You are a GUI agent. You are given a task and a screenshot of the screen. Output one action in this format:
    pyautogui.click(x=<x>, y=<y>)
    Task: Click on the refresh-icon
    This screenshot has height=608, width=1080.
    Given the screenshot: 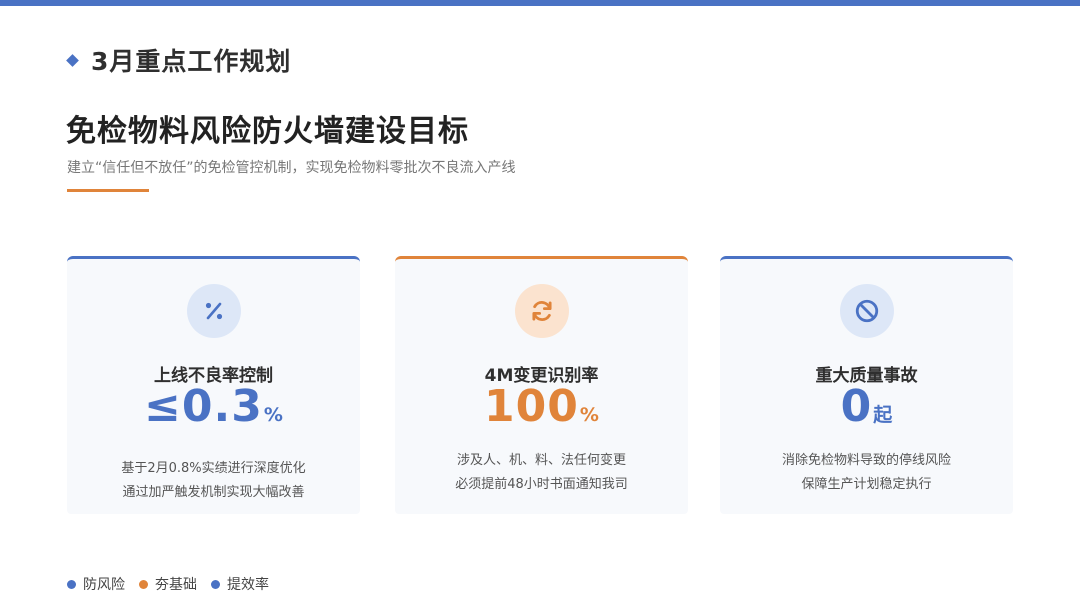 What is the action you would take?
    pyautogui.click(x=541, y=311)
    